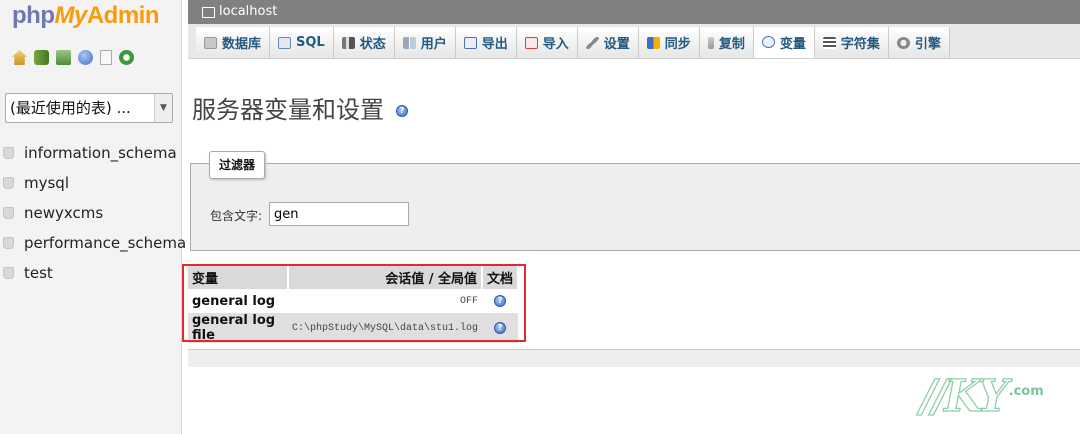  I want to click on replication-icon, so click(710, 42).